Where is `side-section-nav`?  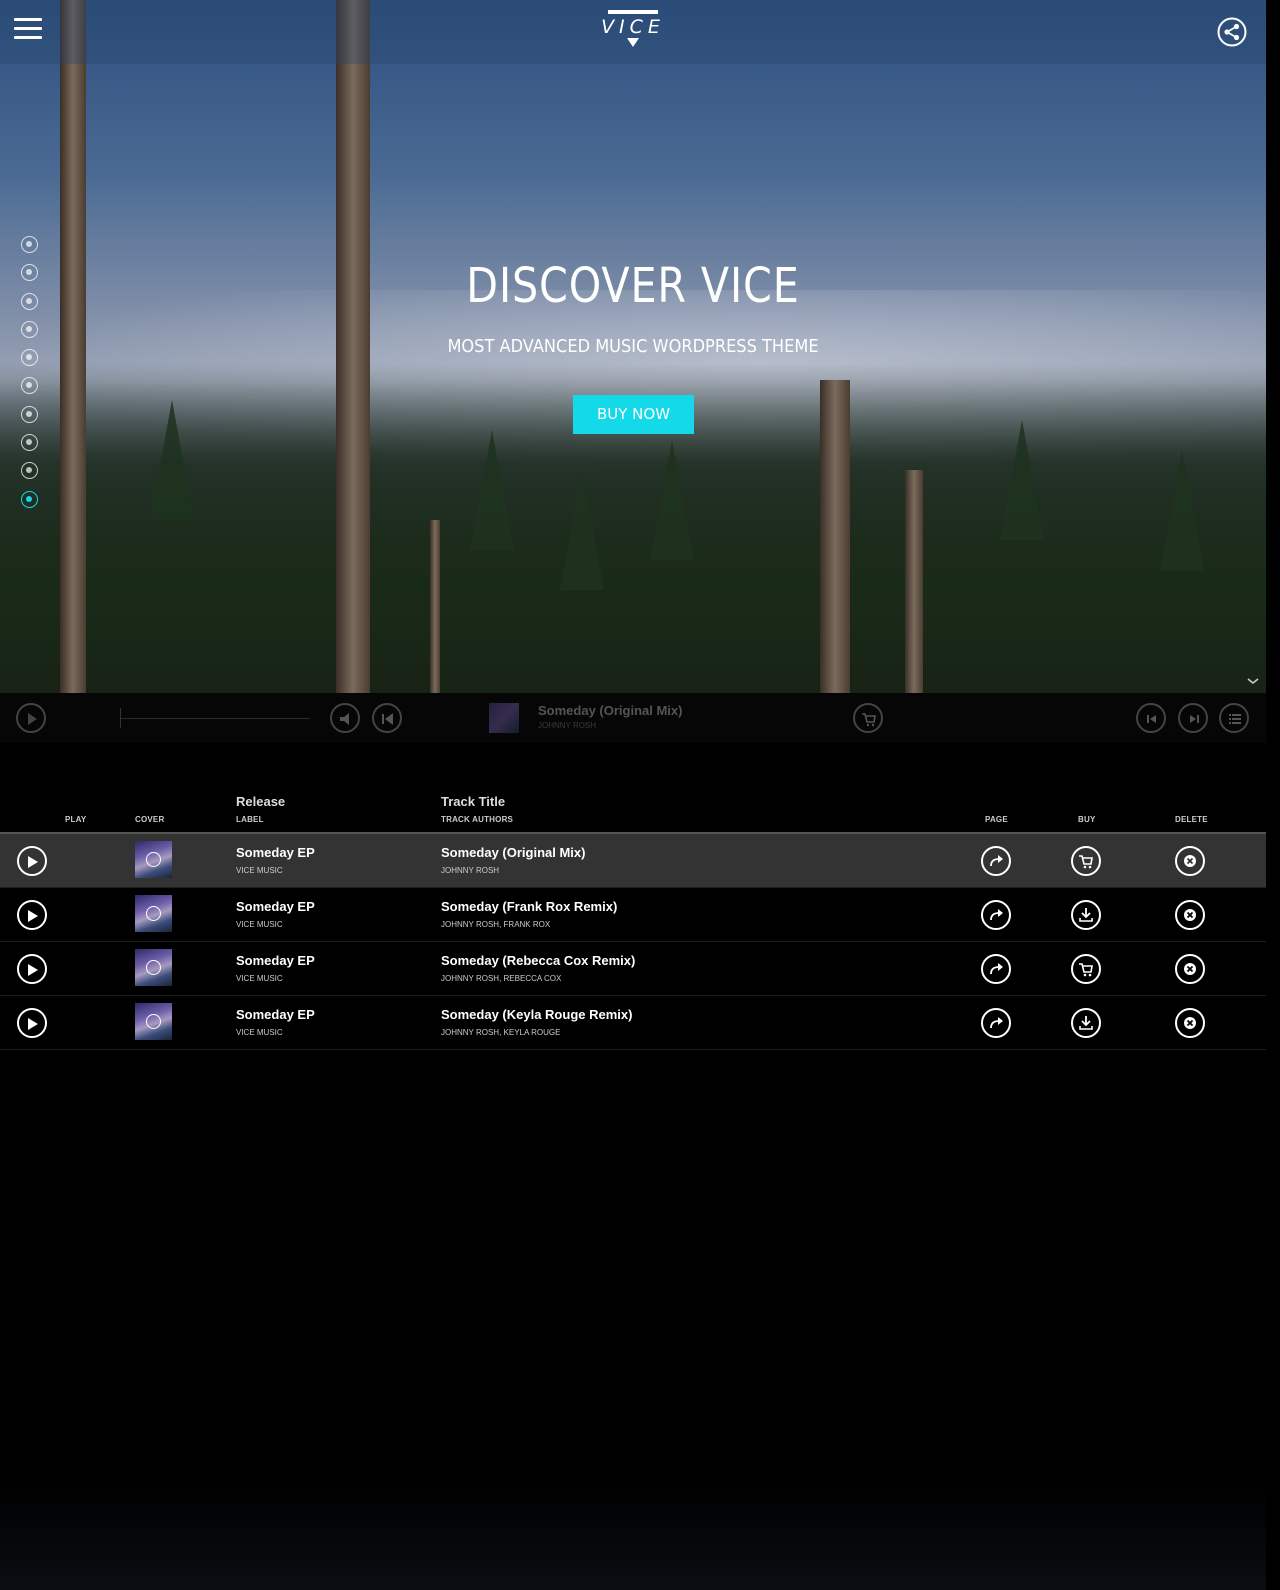 side-section-nav is located at coordinates (31, 377).